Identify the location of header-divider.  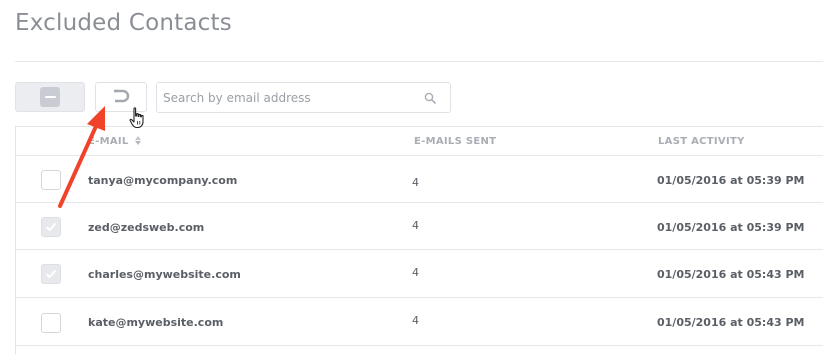
(419, 155).